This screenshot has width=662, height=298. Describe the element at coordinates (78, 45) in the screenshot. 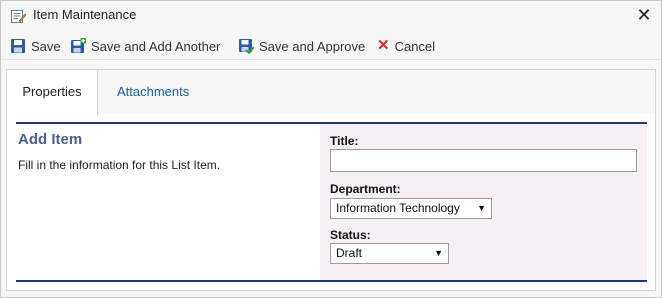

I see `floppy-disk-plus-icon` at that location.